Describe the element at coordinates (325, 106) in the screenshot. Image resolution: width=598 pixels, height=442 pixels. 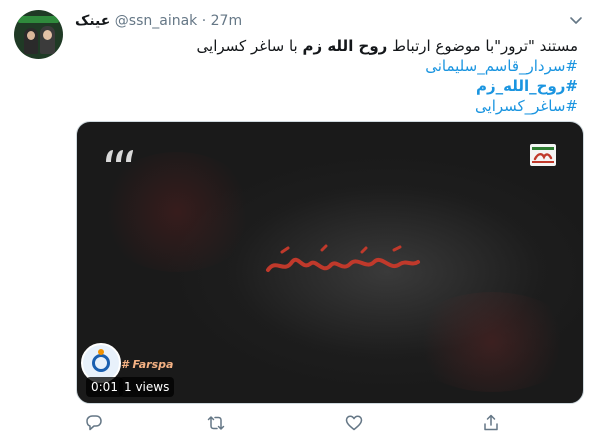
I see `hashtag-link: #ساغر_کسرایی` at that location.